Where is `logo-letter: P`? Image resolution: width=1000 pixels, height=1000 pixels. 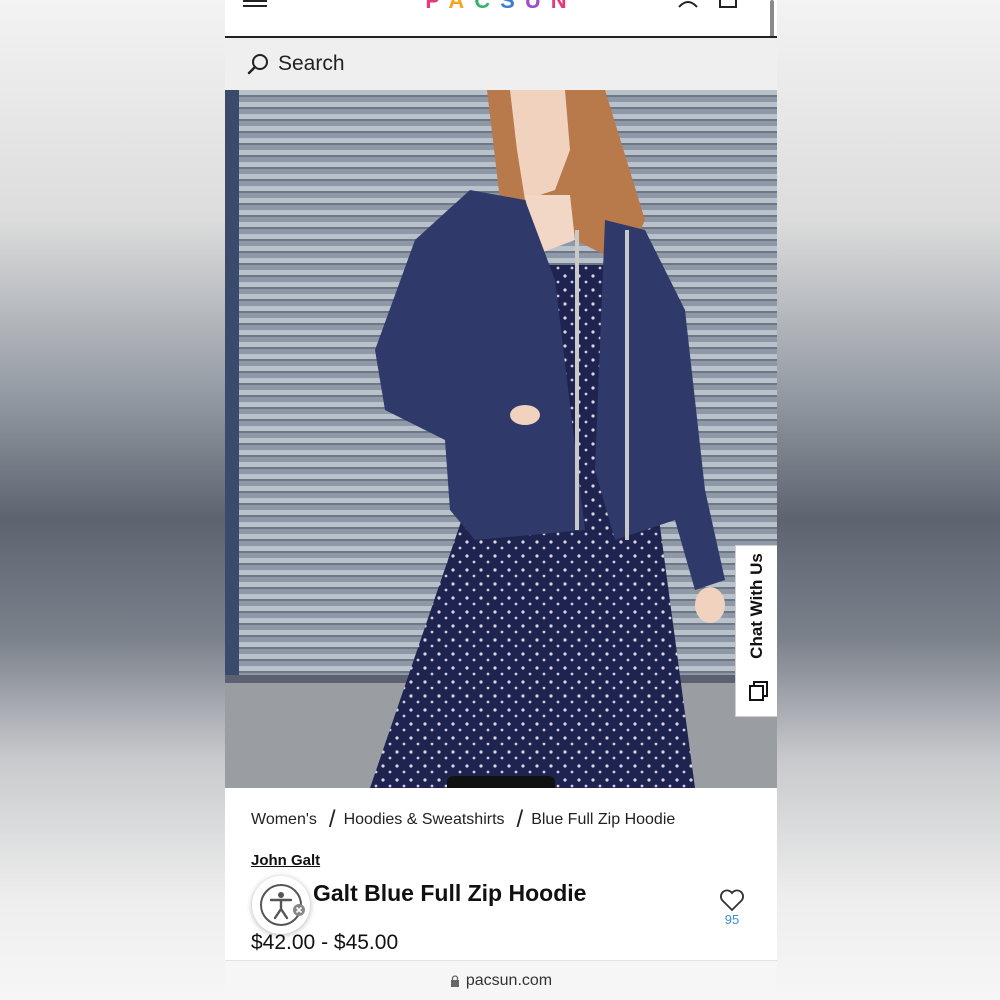 logo-letter: P is located at coordinates (437, 6).